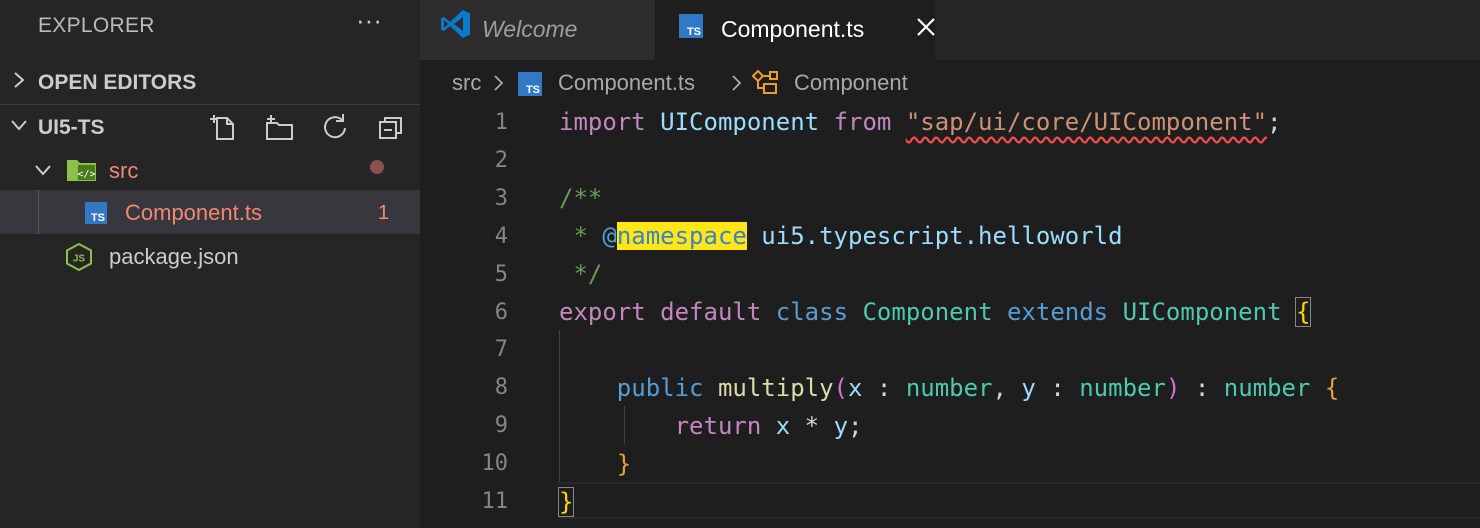 Image resolution: width=1480 pixels, height=528 pixels. I want to click on line-number: 3, so click(501, 198).